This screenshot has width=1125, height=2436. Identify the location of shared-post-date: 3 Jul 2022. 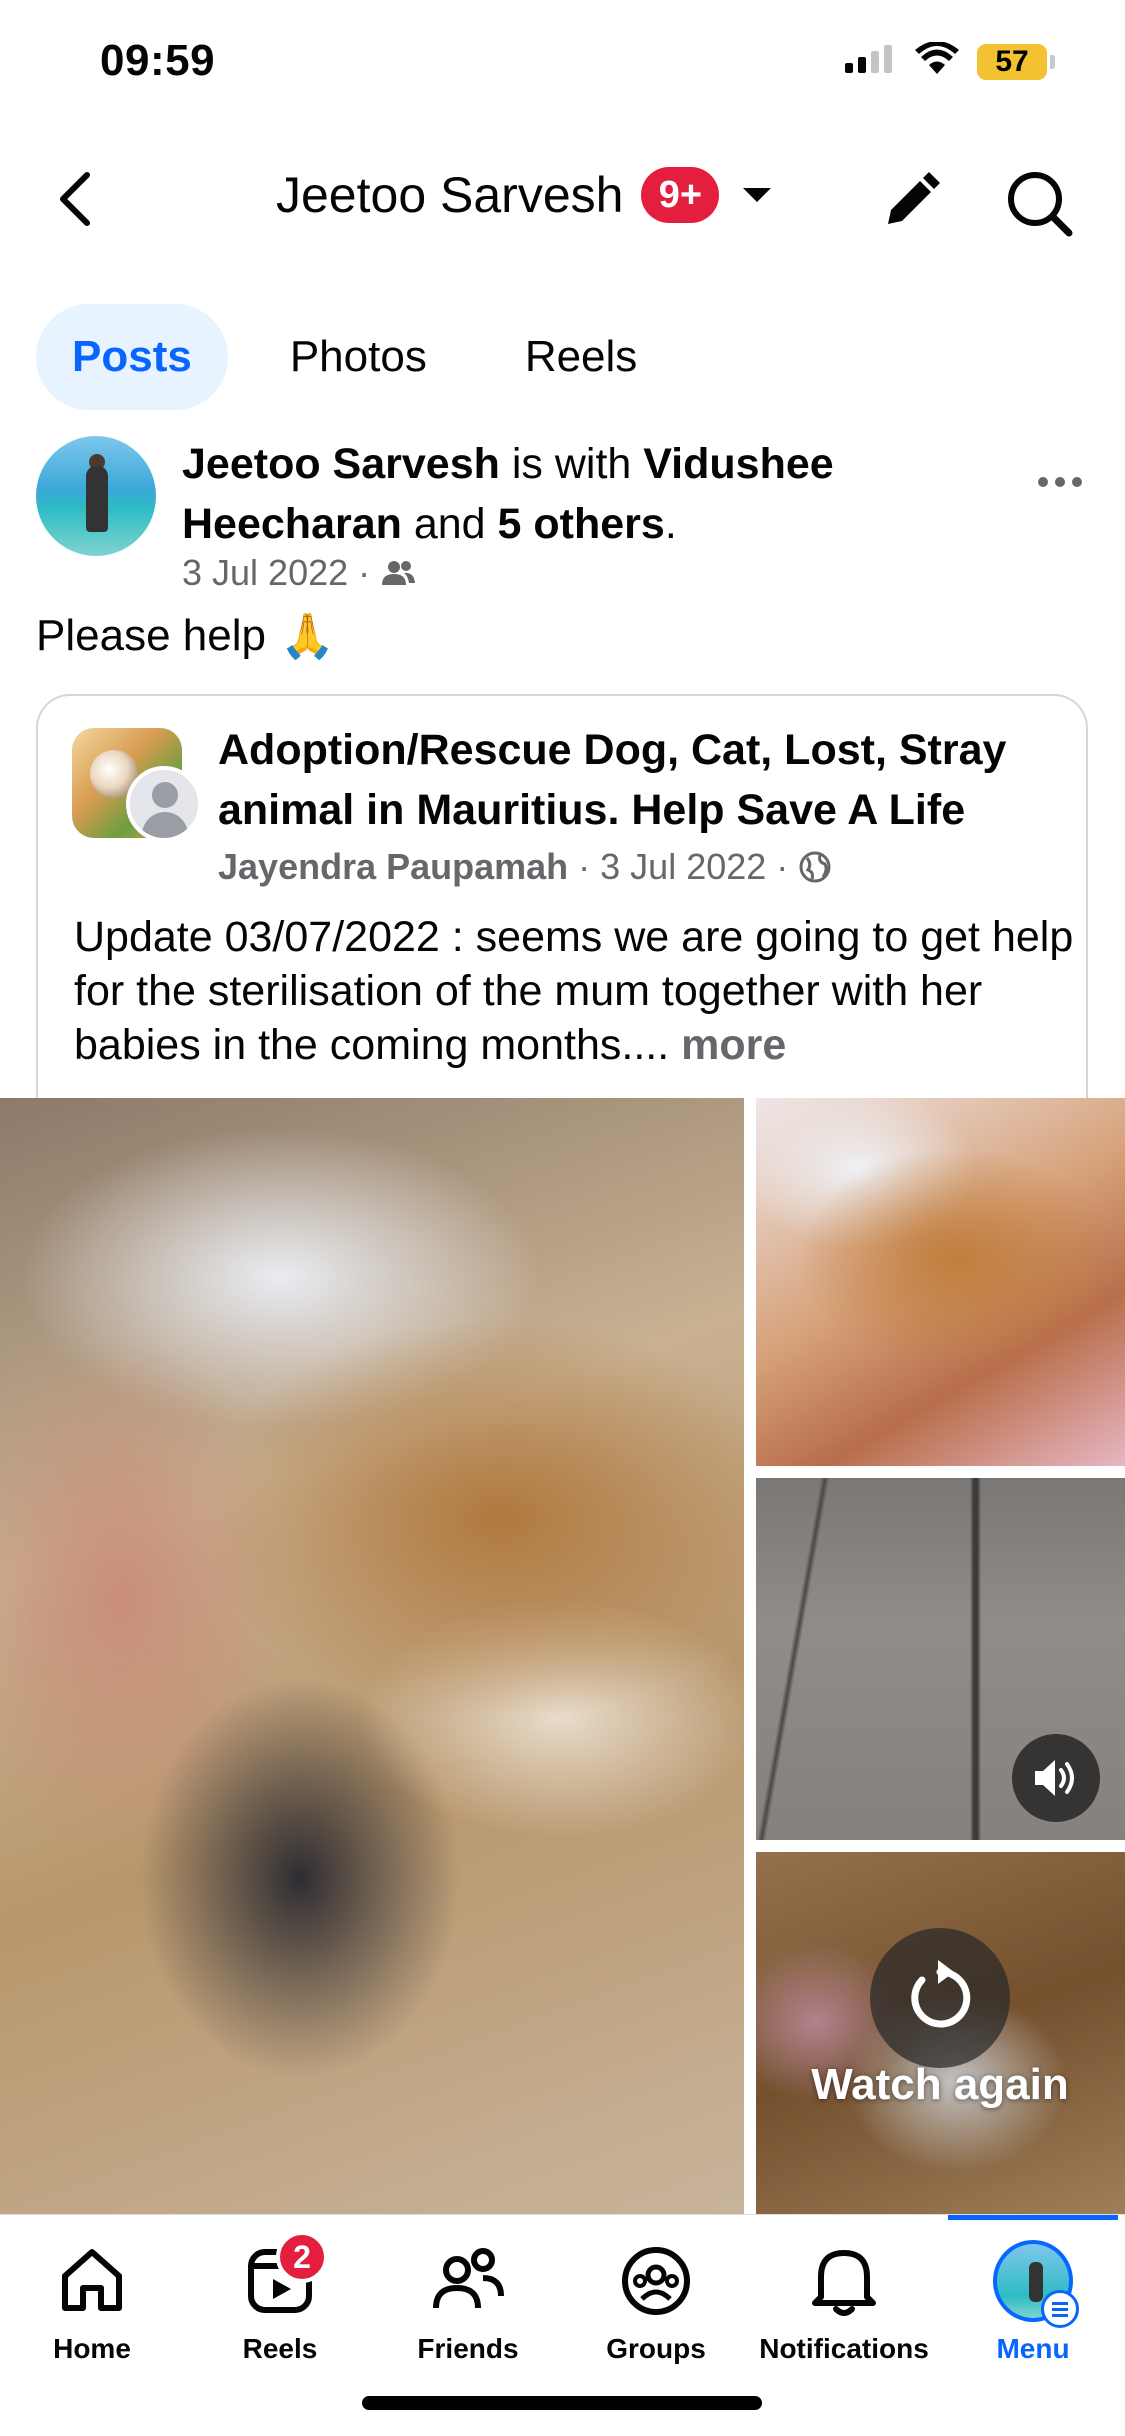
(683, 867).